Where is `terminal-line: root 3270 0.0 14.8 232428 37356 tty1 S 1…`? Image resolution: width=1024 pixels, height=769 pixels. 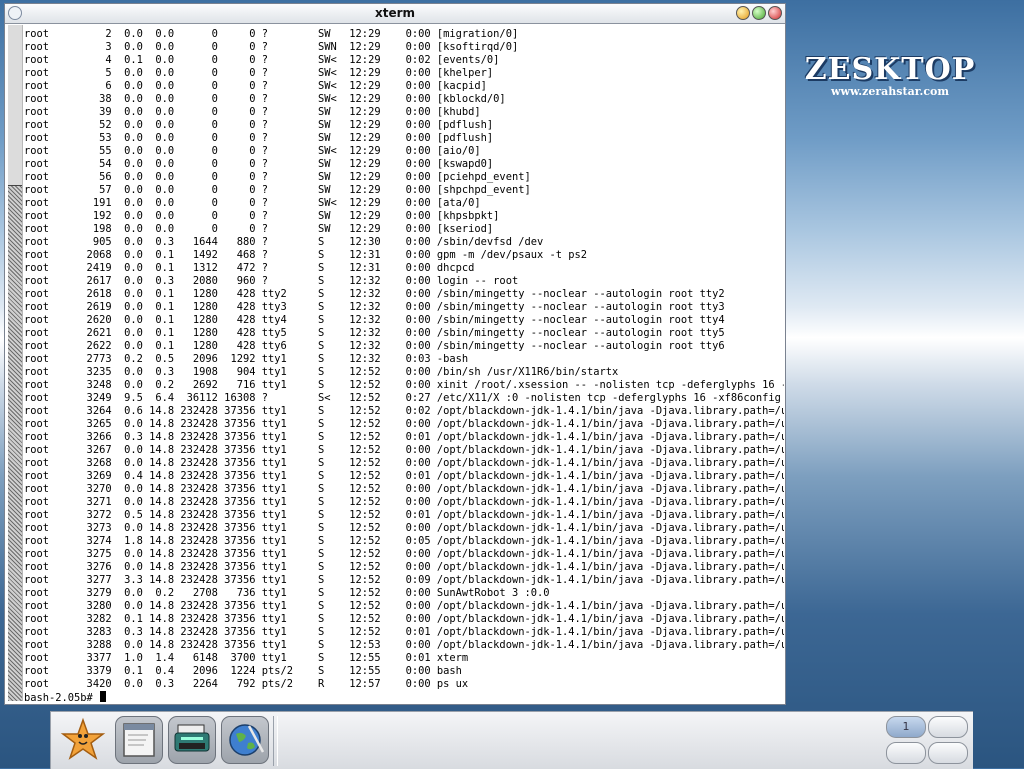
terminal-line: root 3270 0.0 14.8 232428 37356 tty1 S 1… is located at coordinates (404, 489).